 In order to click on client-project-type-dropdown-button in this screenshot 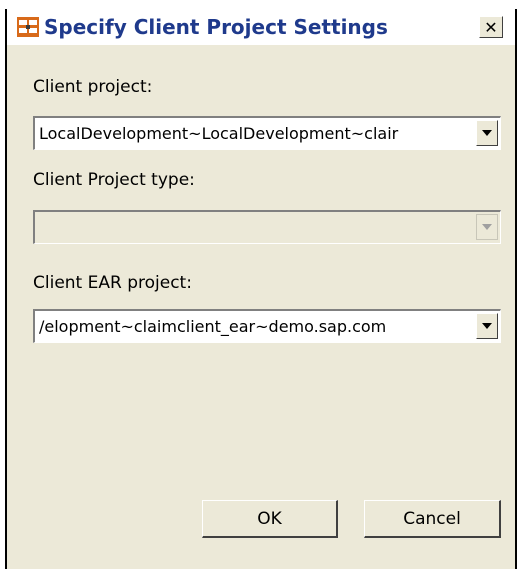, I will do `click(487, 227)`.